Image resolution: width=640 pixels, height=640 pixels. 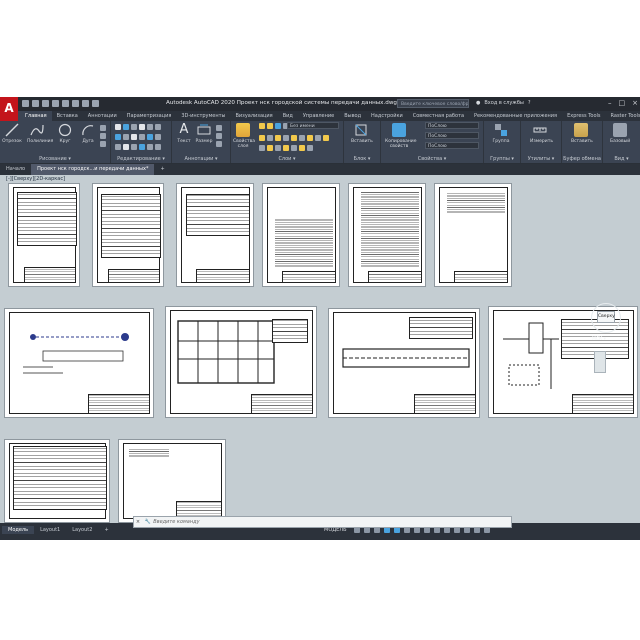 I want to click on ribbon-tab: Вставка, so click(x=67, y=116).